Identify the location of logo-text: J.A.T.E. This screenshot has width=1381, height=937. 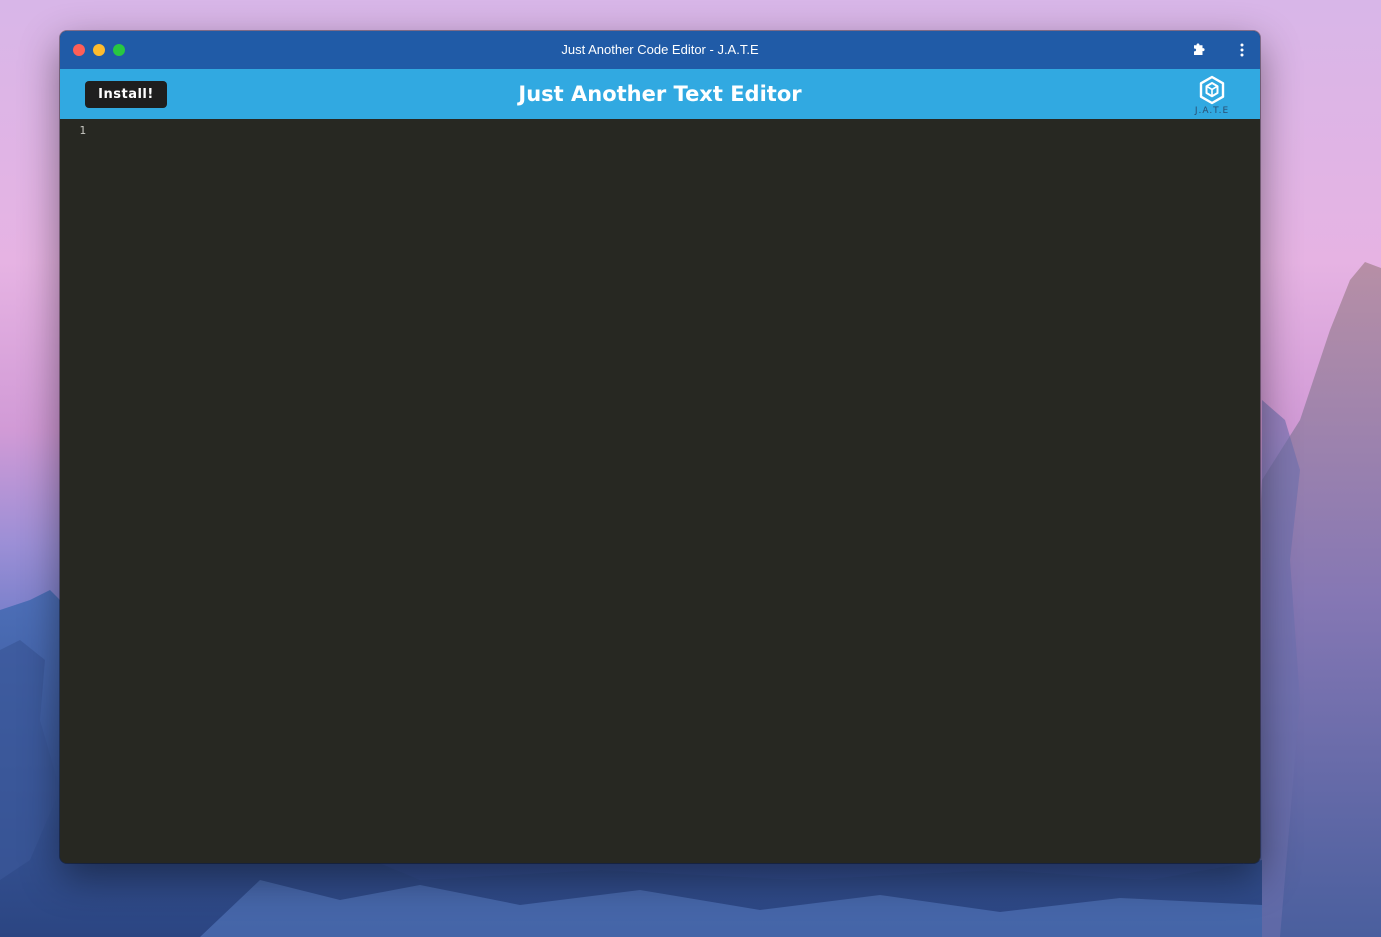
(1212, 111).